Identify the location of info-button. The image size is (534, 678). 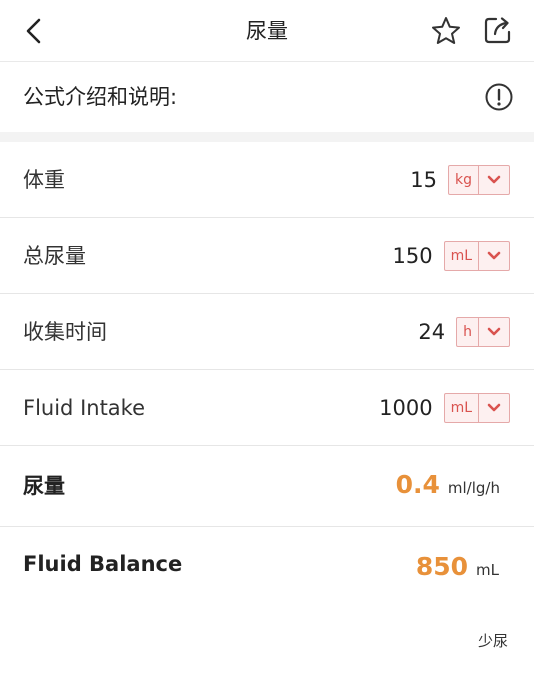
(499, 97).